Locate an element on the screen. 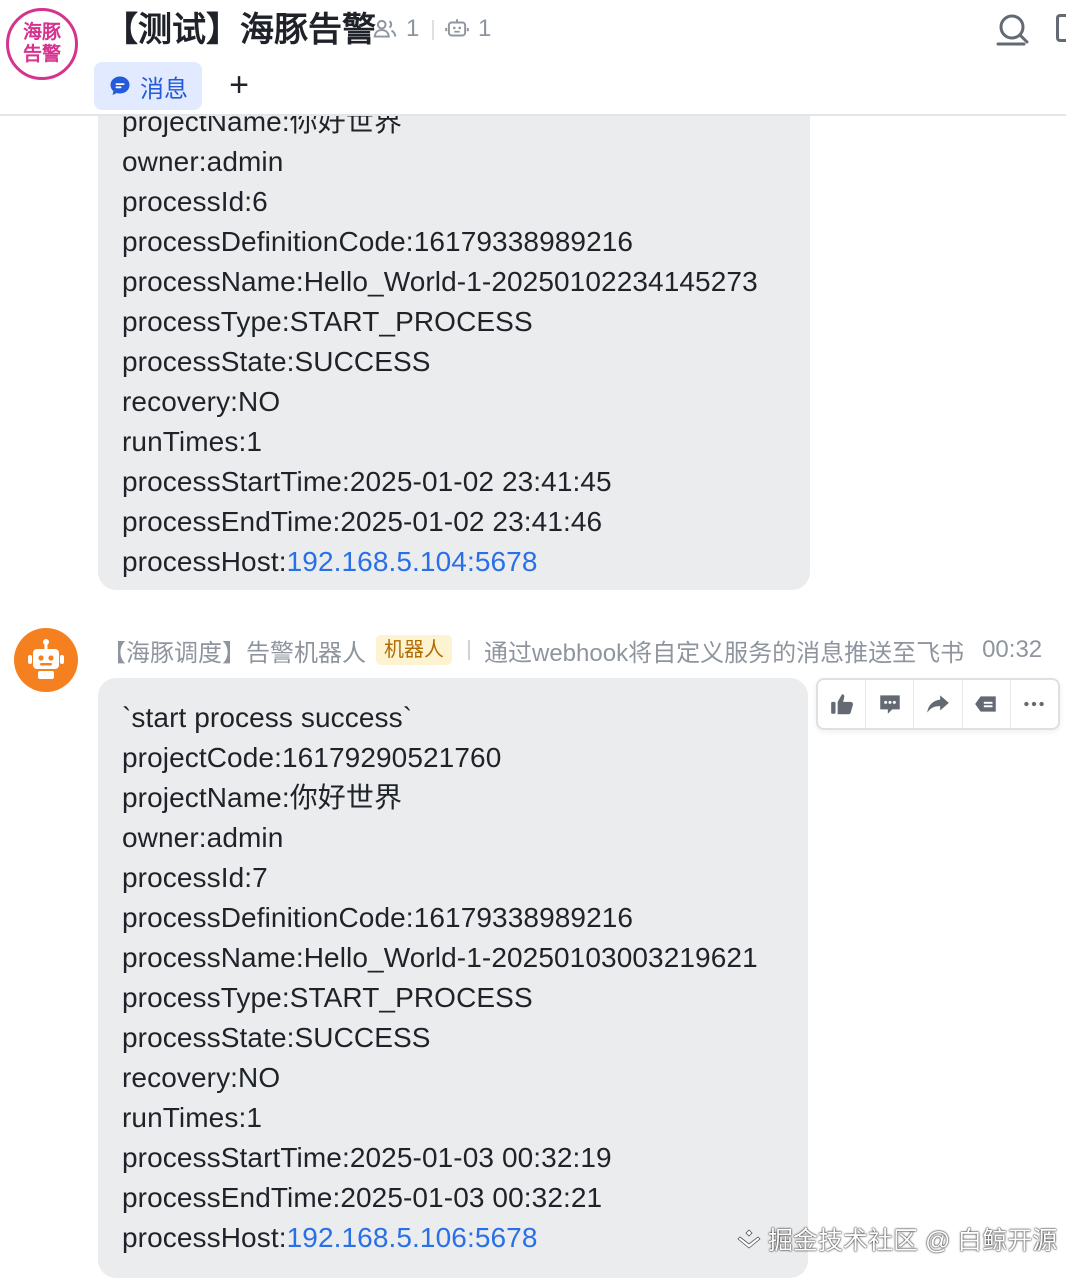  more-icon is located at coordinates (1034, 704).